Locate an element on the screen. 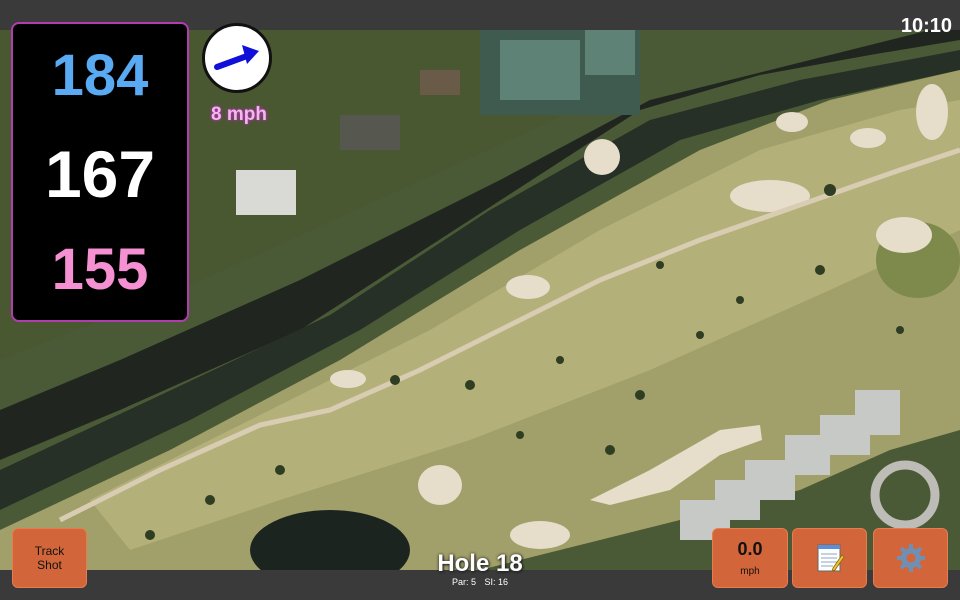 This screenshot has height=600, width=960. track-shot-label-line2: Shot is located at coordinates (49, 565).